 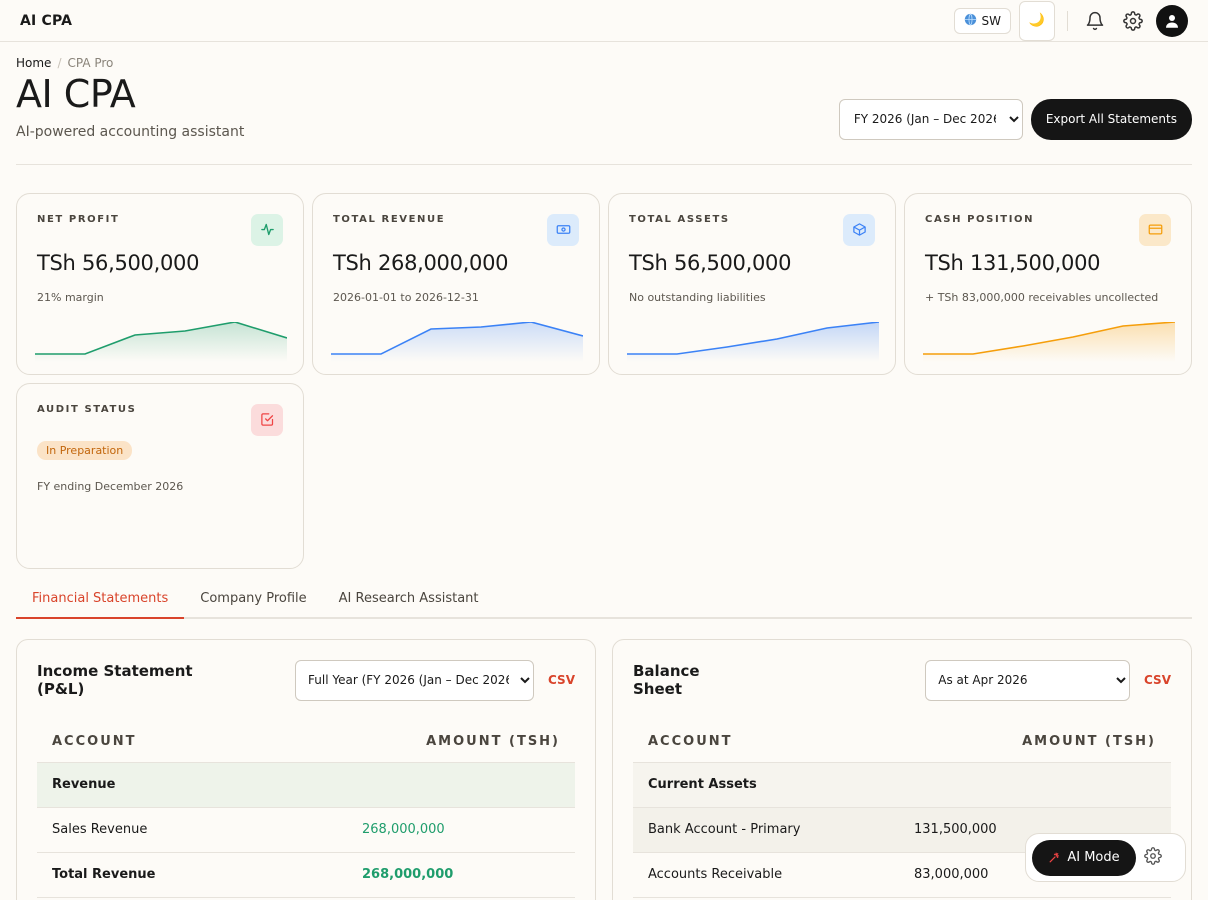 What do you see at coordinates (970, 21) in the screenshot?
I see `globe-icon` at bounding box center [970, 21].